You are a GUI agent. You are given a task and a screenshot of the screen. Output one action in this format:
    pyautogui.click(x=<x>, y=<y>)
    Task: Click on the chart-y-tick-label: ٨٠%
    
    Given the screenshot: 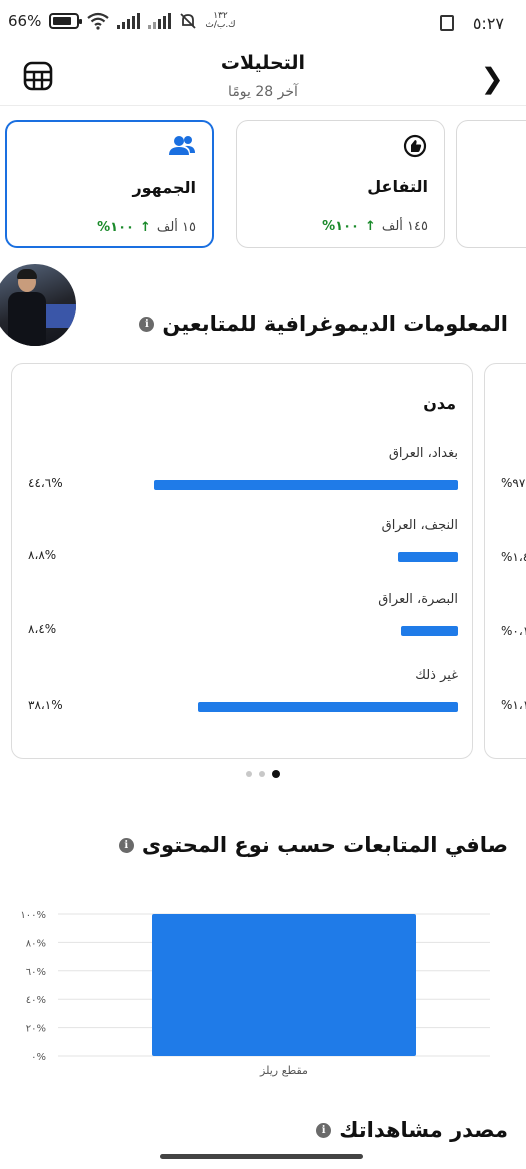 What is the action you would take?
    pyautogui.click(x=36, y=943)
    